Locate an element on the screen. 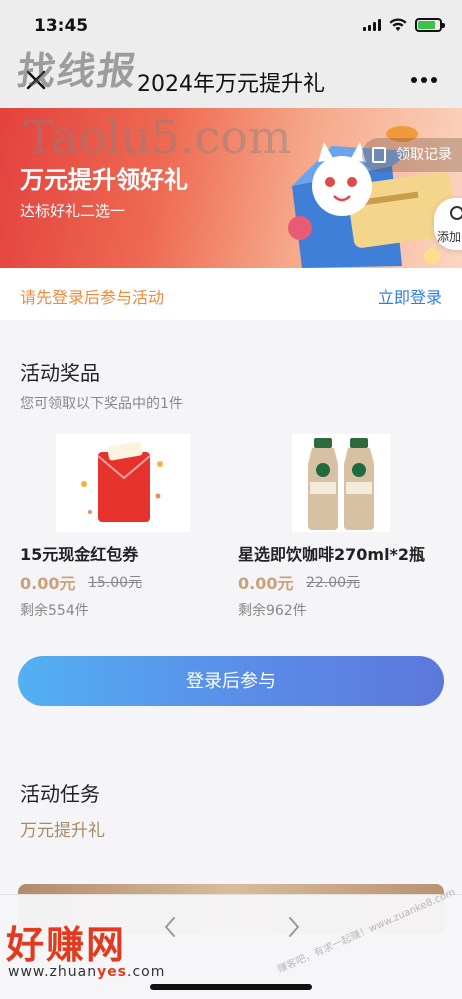 The height and width of the screenshot is (999, 462). receipt-icon is located at coordinates (379, 155).